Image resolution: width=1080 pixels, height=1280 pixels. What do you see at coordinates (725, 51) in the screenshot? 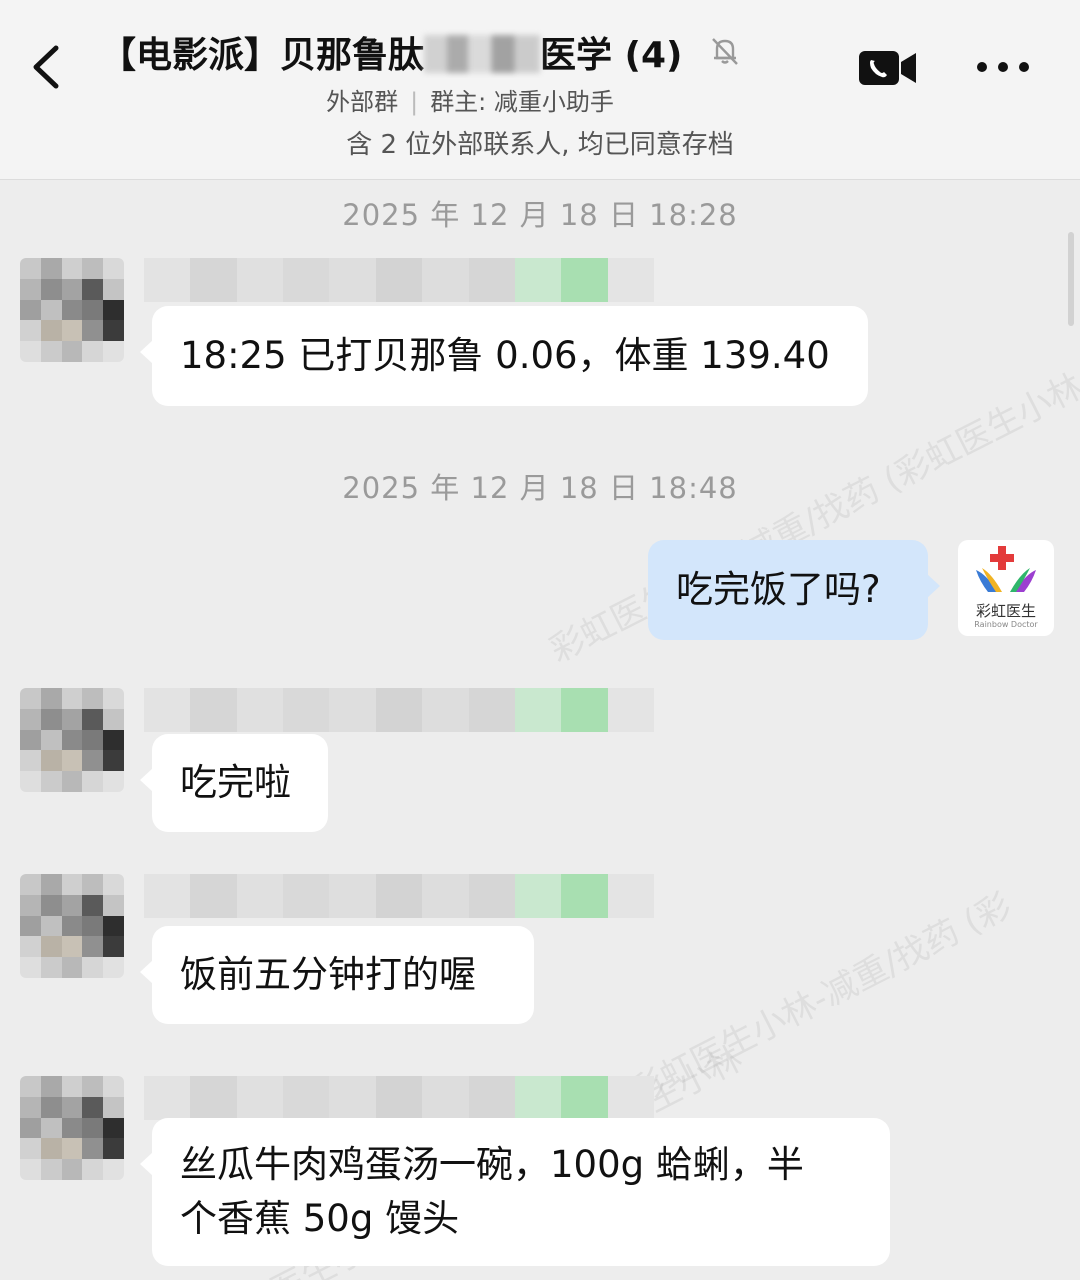
I see `mute-bell-icon` at bounding box center [725, 51].